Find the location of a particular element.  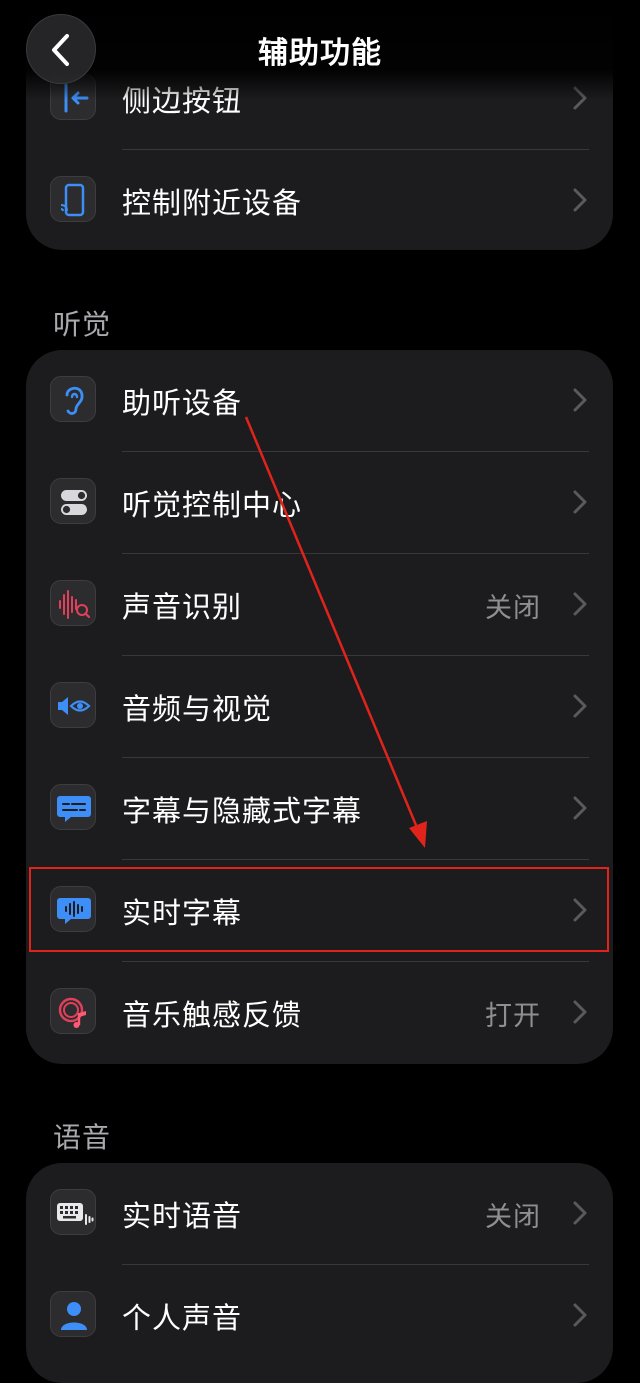

navigation-bar: 辅助功能 is located at coordinates (320, 50).